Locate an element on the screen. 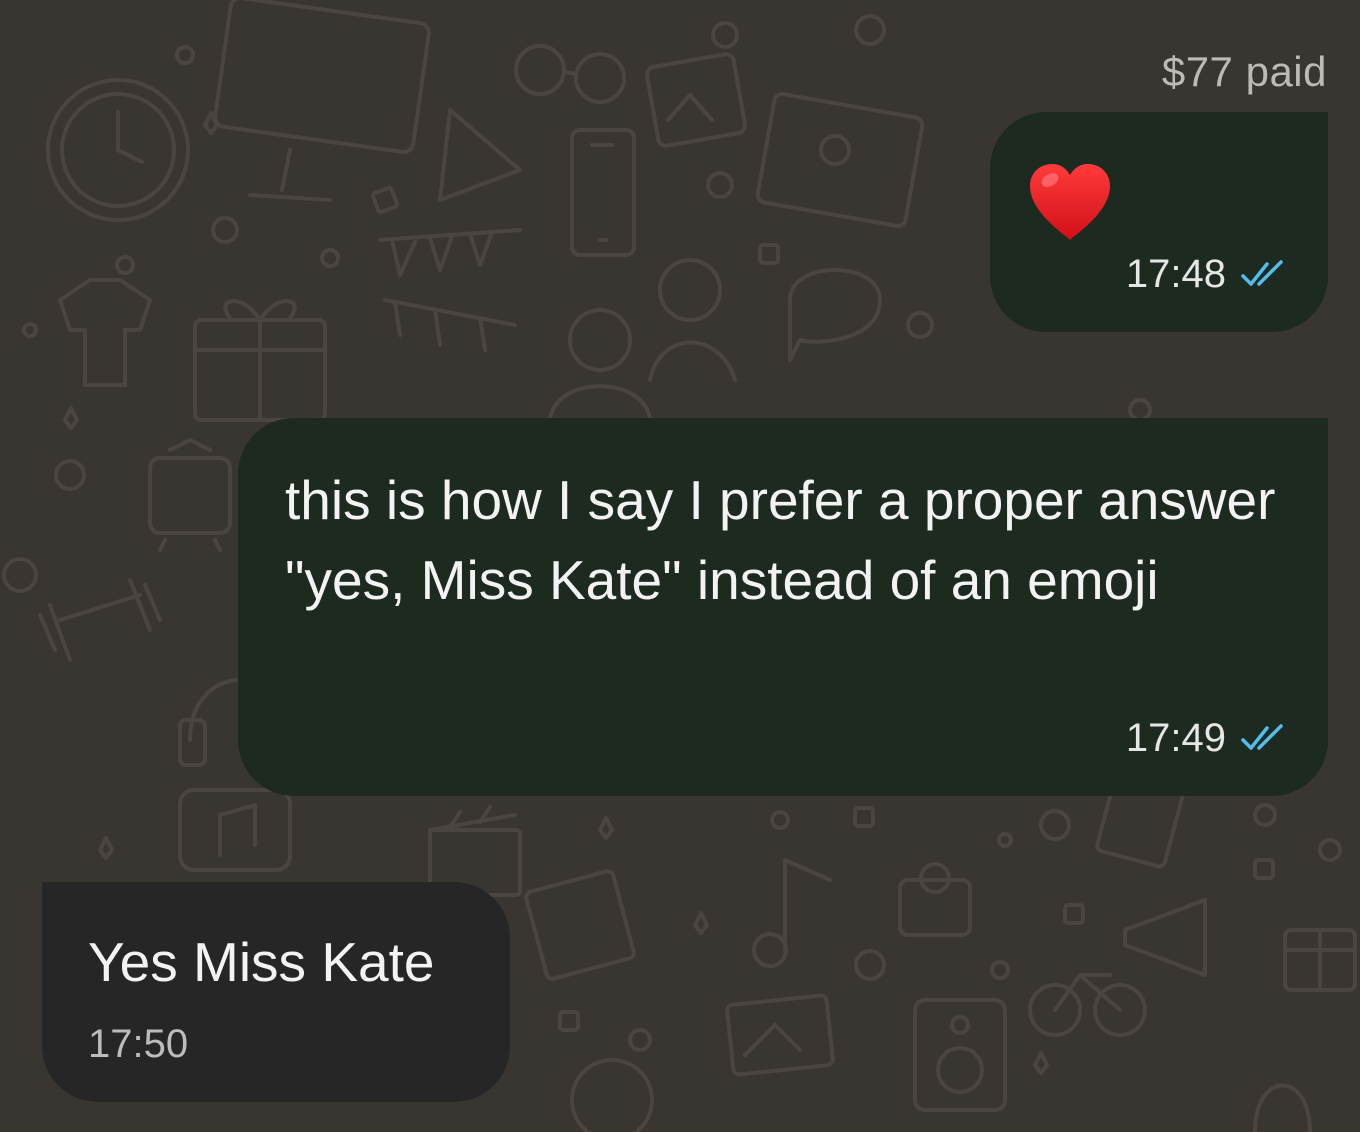 The image size is (1360, 1132). message-text: Yes Miss Kate is located at coordinates (261, 962).